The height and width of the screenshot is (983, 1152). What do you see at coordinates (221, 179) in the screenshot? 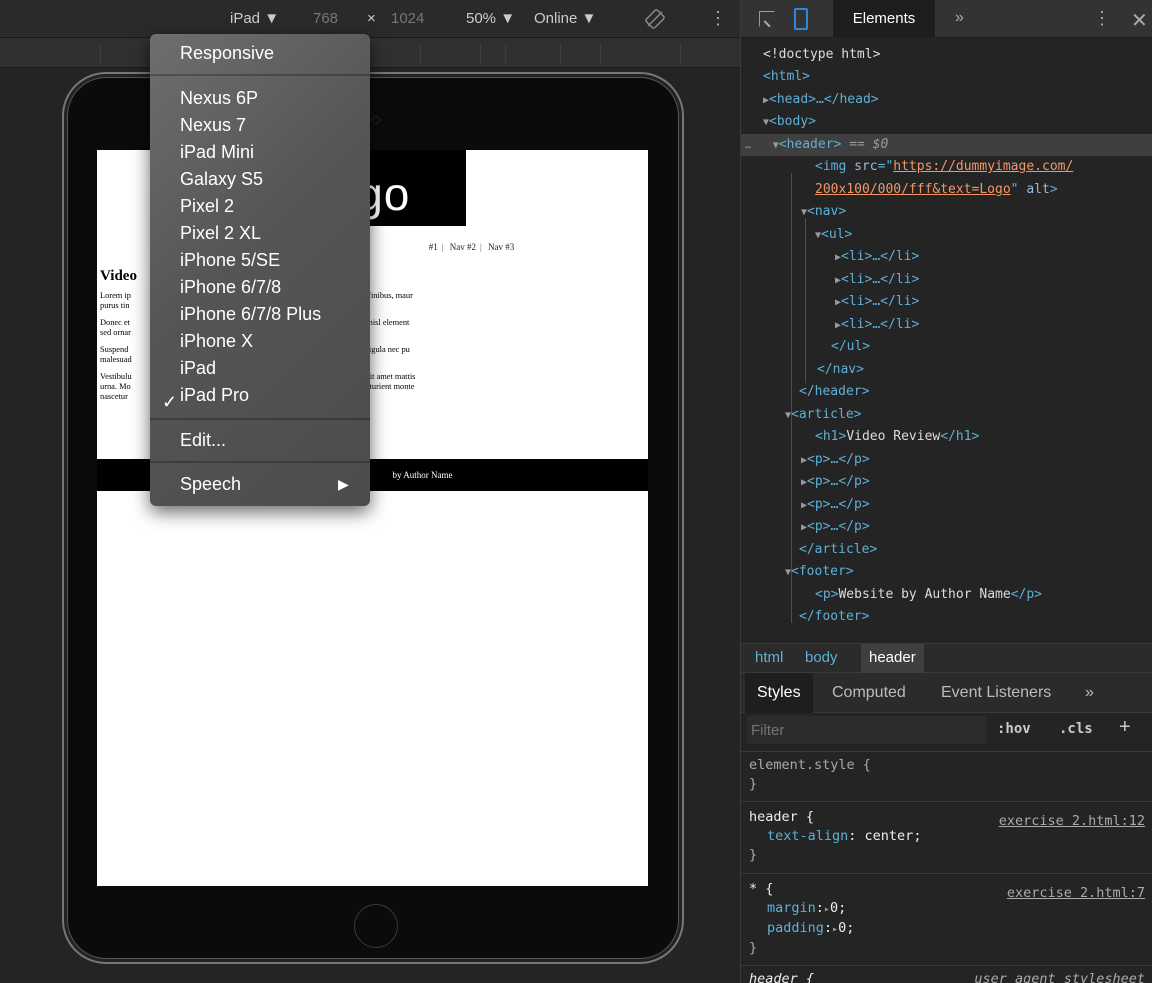
I see `menu-item-device: Galaxy S5` at bounding box center [221, 179].